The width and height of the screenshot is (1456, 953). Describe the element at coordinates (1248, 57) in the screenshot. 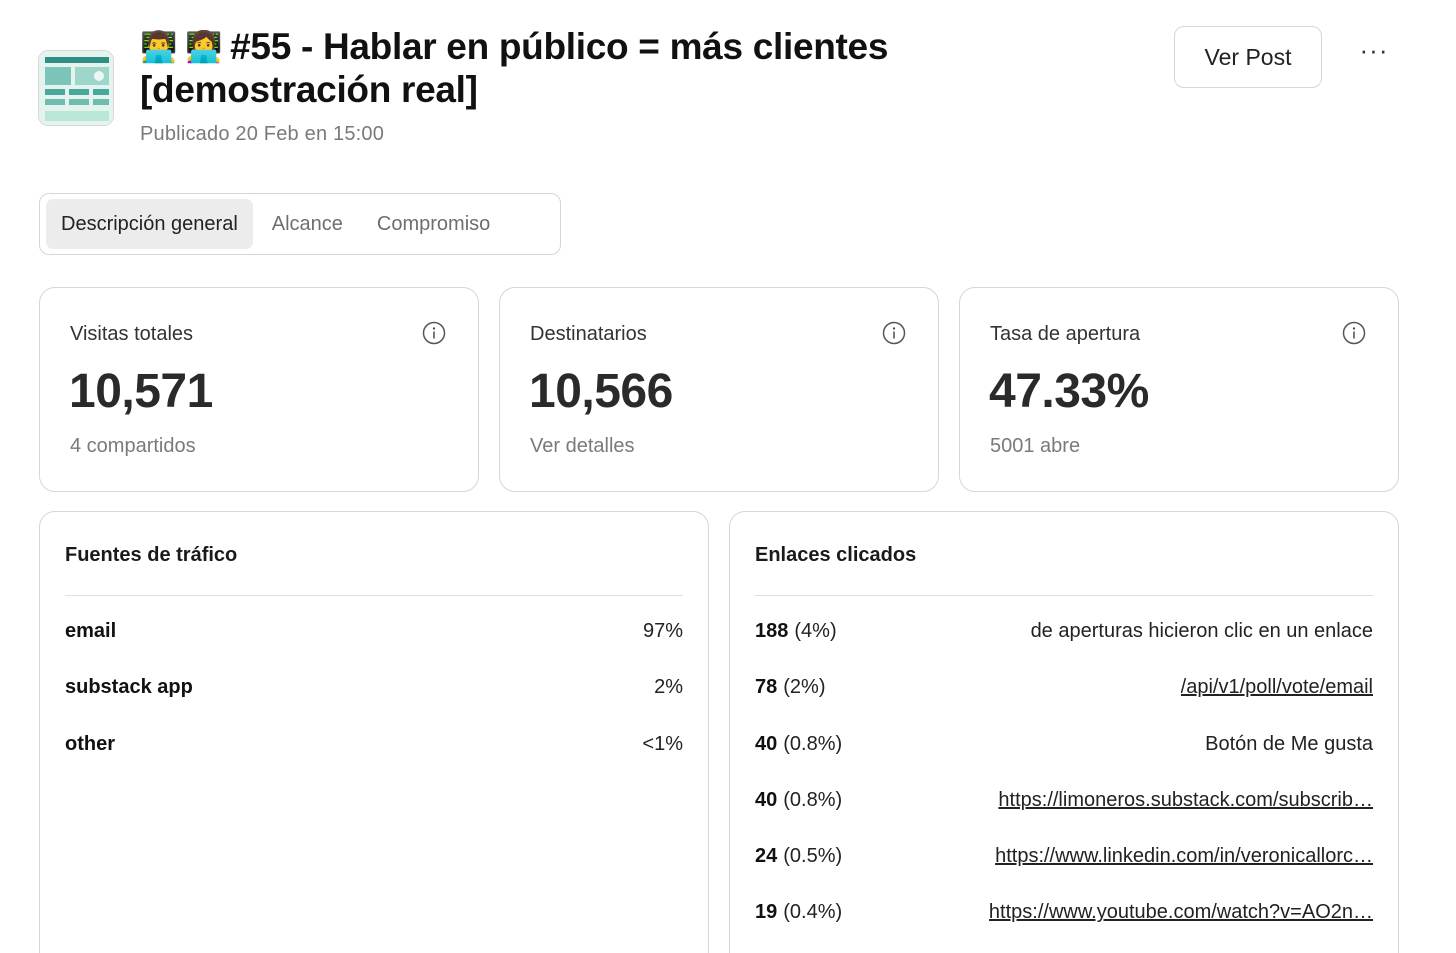

I see `view-post-button: Ver Post` at that location.